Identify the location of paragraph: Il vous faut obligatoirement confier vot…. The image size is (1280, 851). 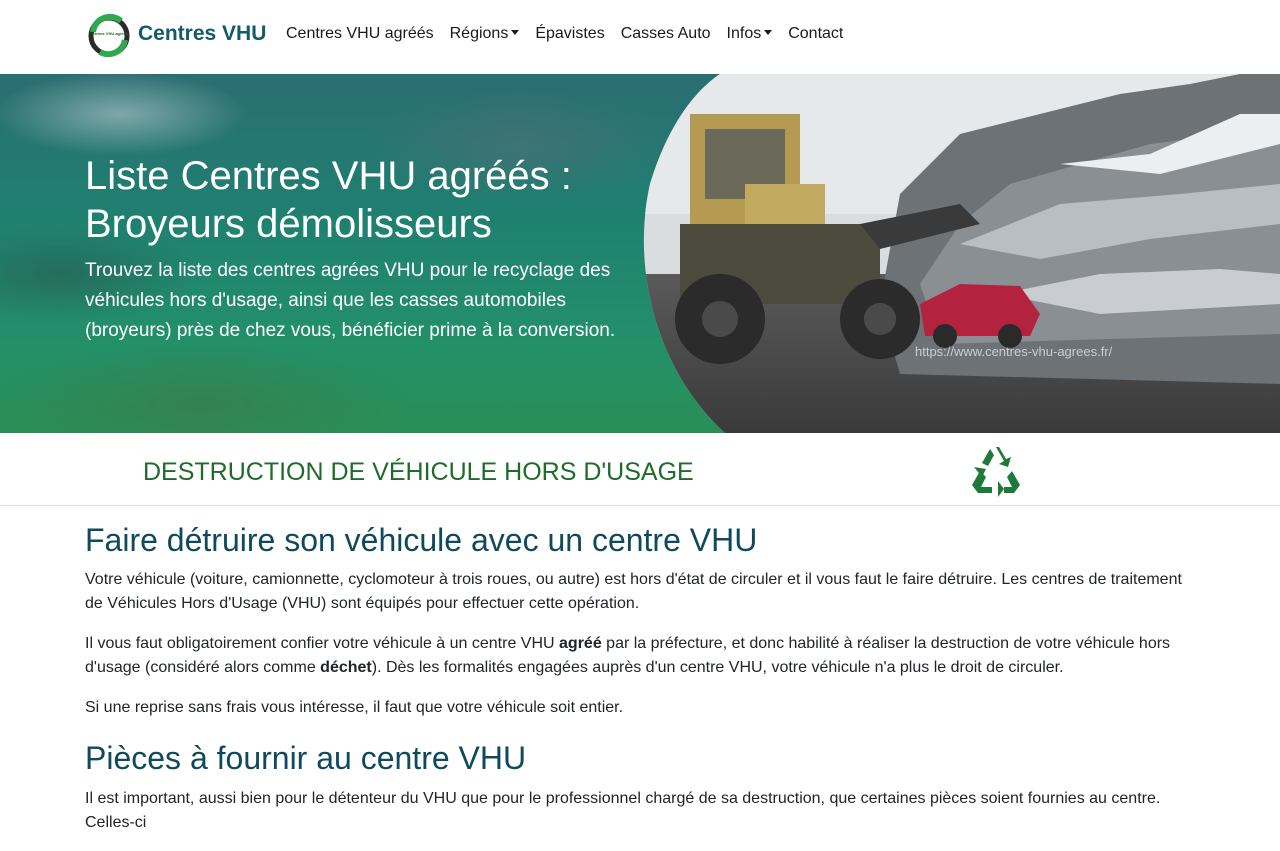
(640, 656).